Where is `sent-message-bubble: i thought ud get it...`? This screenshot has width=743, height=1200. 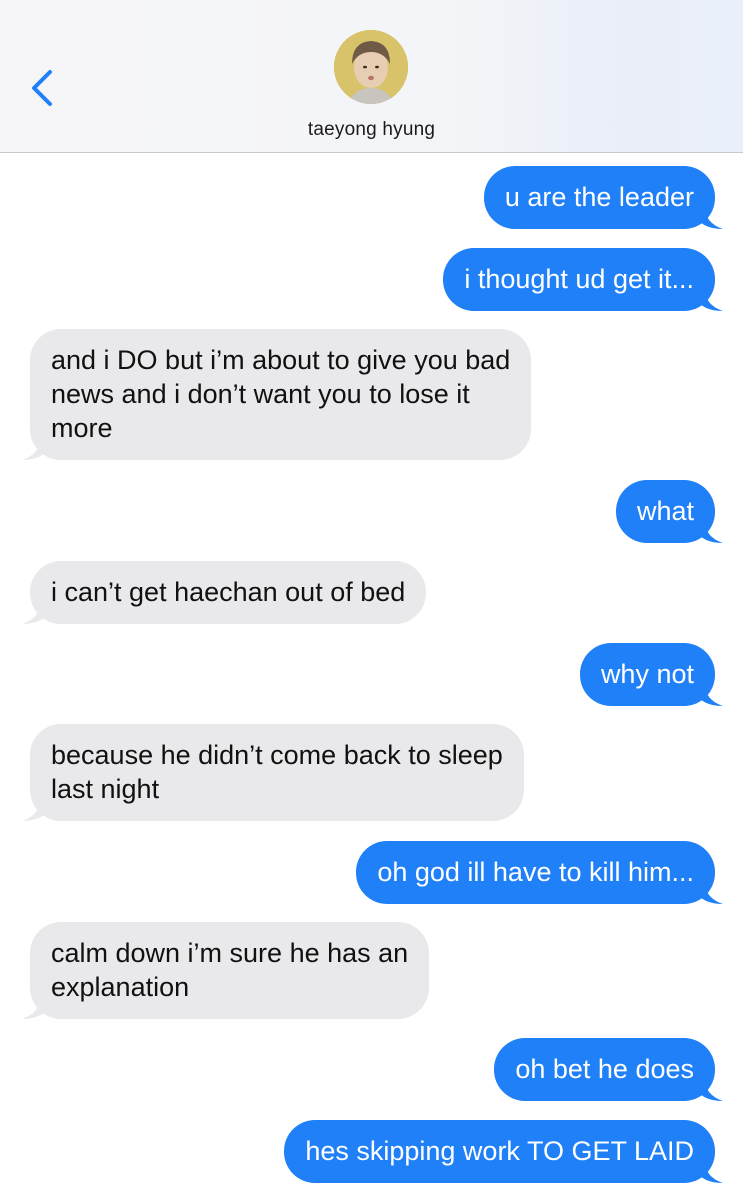
sent-message-bubble: i thought ud get it... is located at coordinates (583, 279).